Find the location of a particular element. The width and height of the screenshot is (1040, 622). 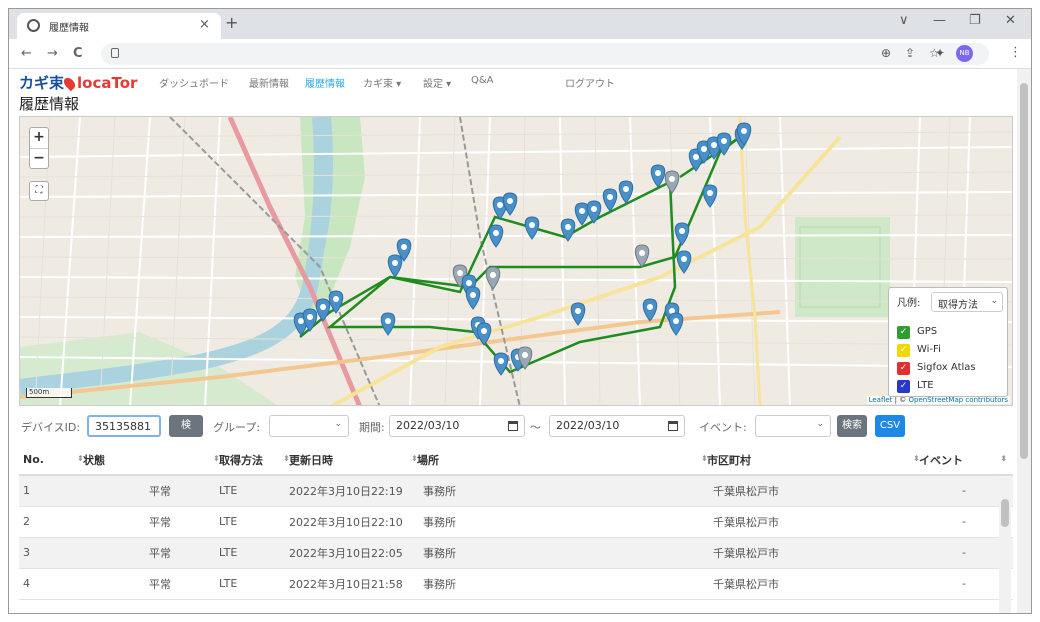

legend-item-label: GPS is located at coordinates (927, 331).